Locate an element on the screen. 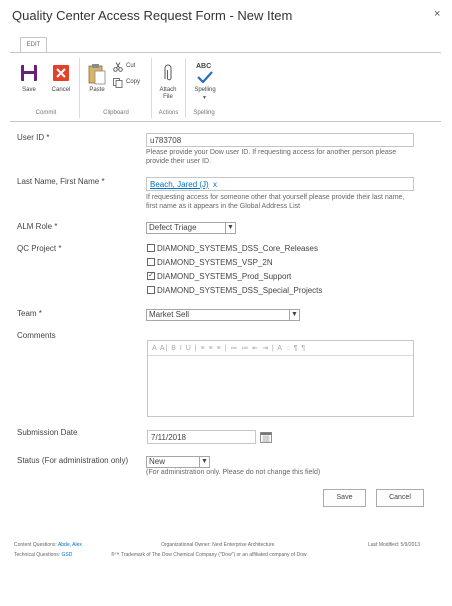  group-label-commit: Commit is located at coordinates (46, 113).